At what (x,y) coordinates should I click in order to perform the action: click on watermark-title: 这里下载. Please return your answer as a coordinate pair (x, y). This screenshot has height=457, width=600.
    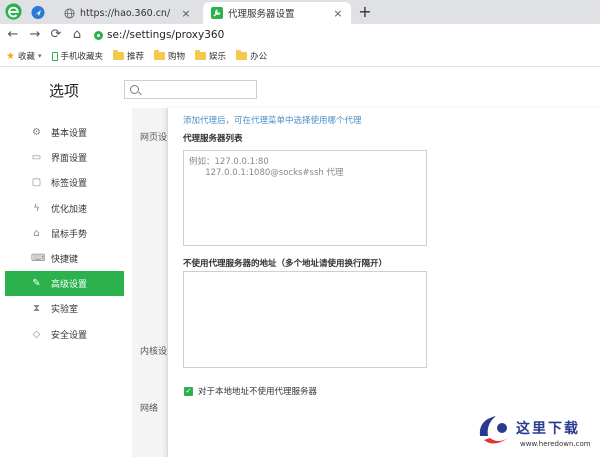
    Looking at the image, I should click on (548, 429).